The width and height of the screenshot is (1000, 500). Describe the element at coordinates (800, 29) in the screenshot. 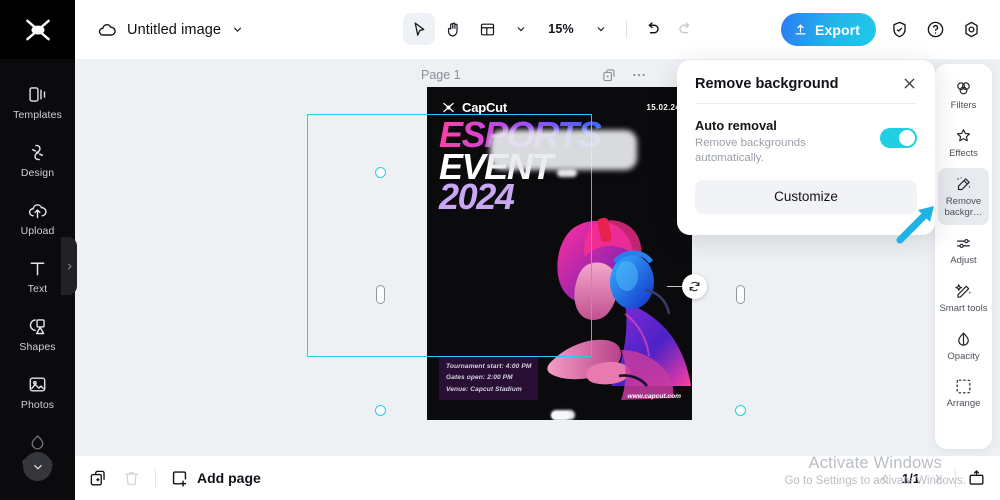

I see `upload-icon` at that location.